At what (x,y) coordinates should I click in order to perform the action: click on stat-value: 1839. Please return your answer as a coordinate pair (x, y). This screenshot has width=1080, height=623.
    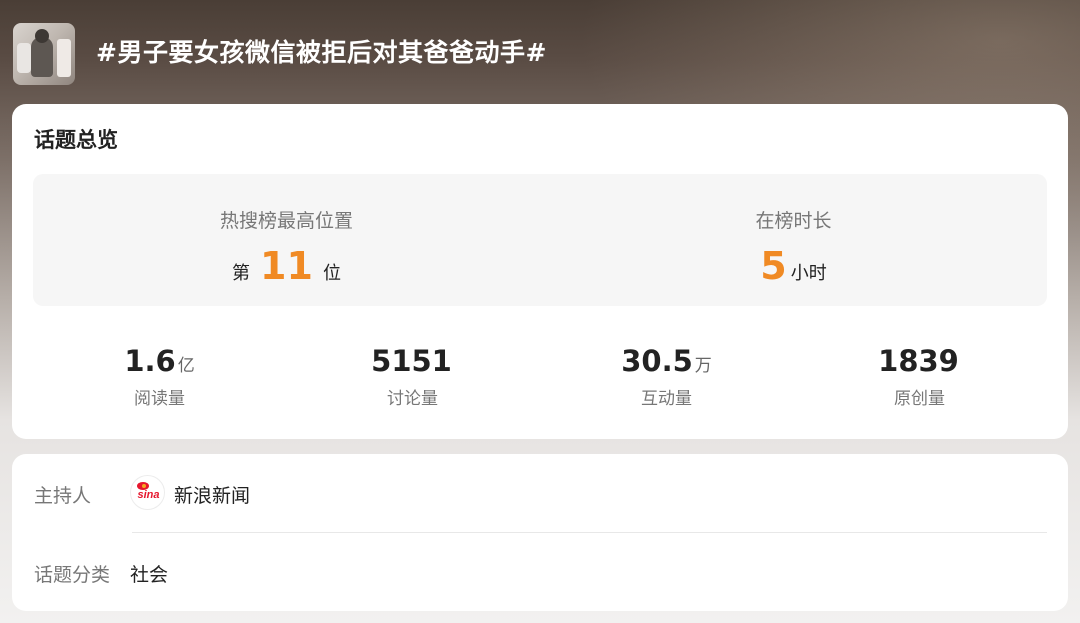
    Looking at the image, I should click on (918, 361).